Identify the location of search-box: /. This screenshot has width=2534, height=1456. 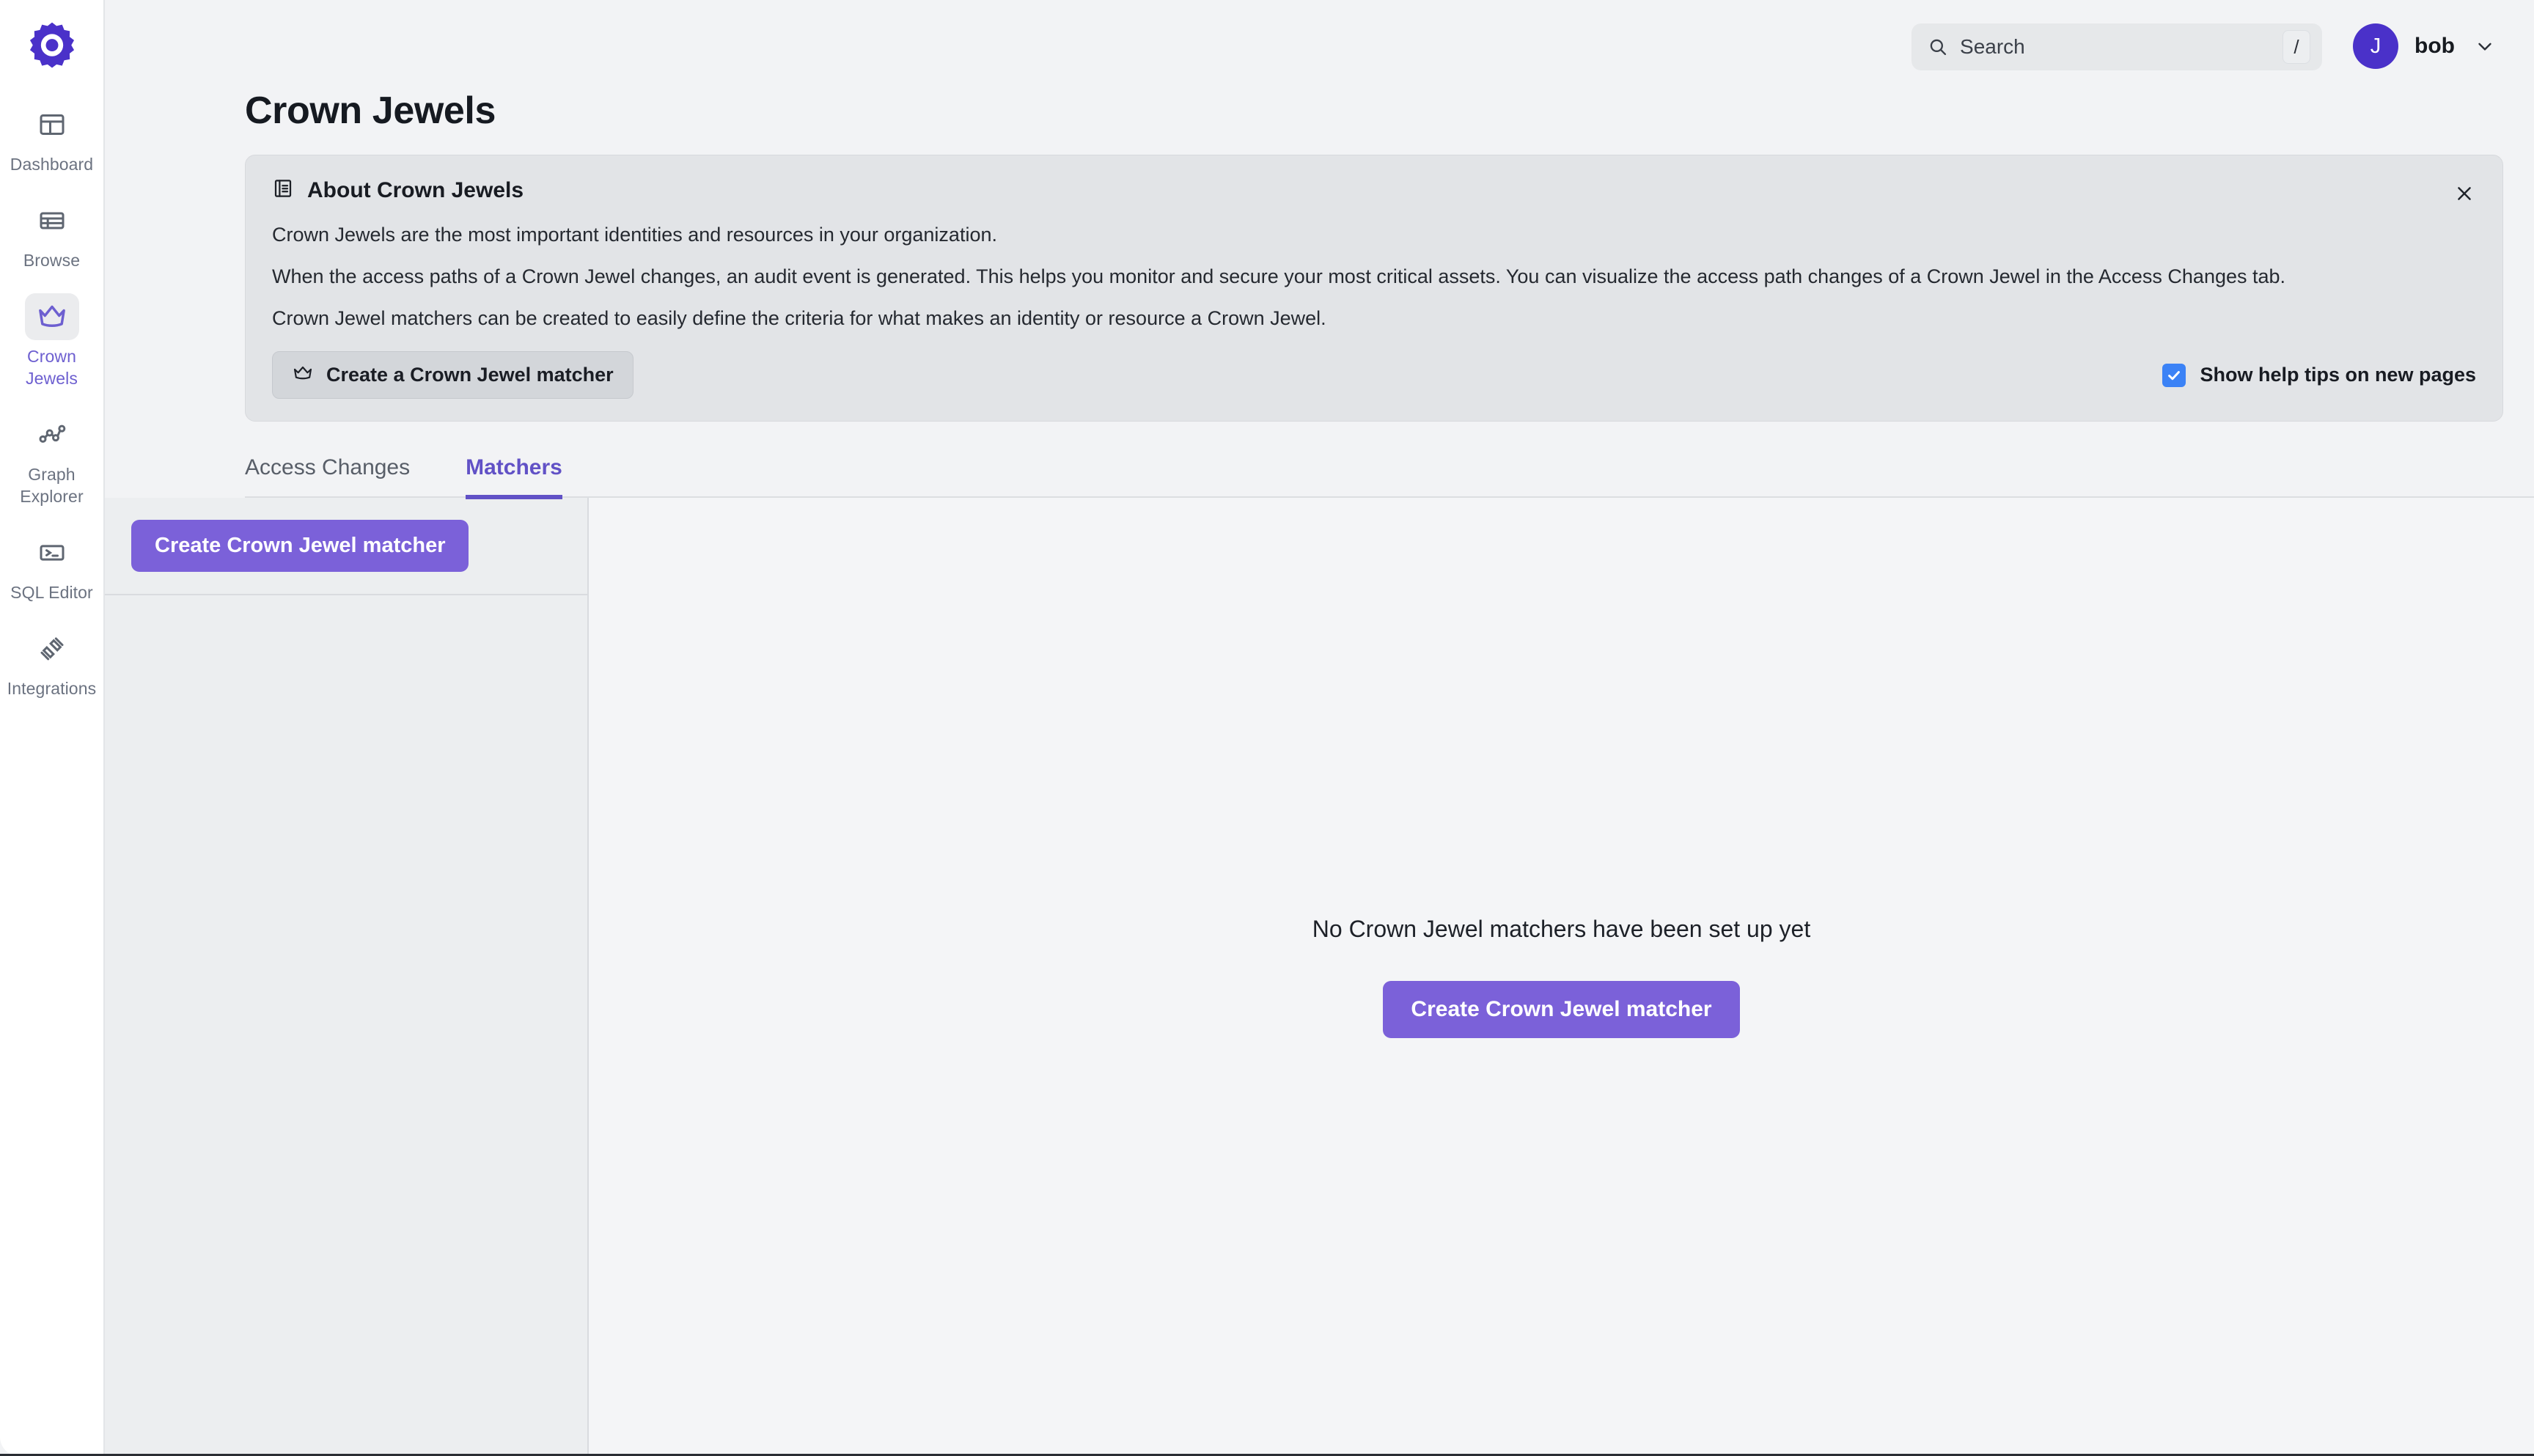
(2117, 46).